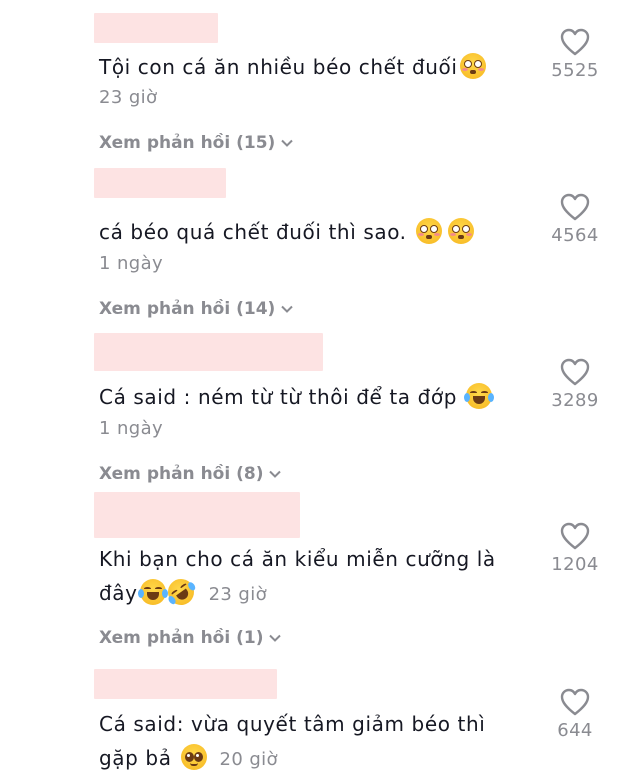 This screenshot has height=781, width=620. What do you see at coordinates (190, 474) in the screenshot?
I see `view-replies-button: Xem phản hồi (8)` at bounding box center [190, 474].